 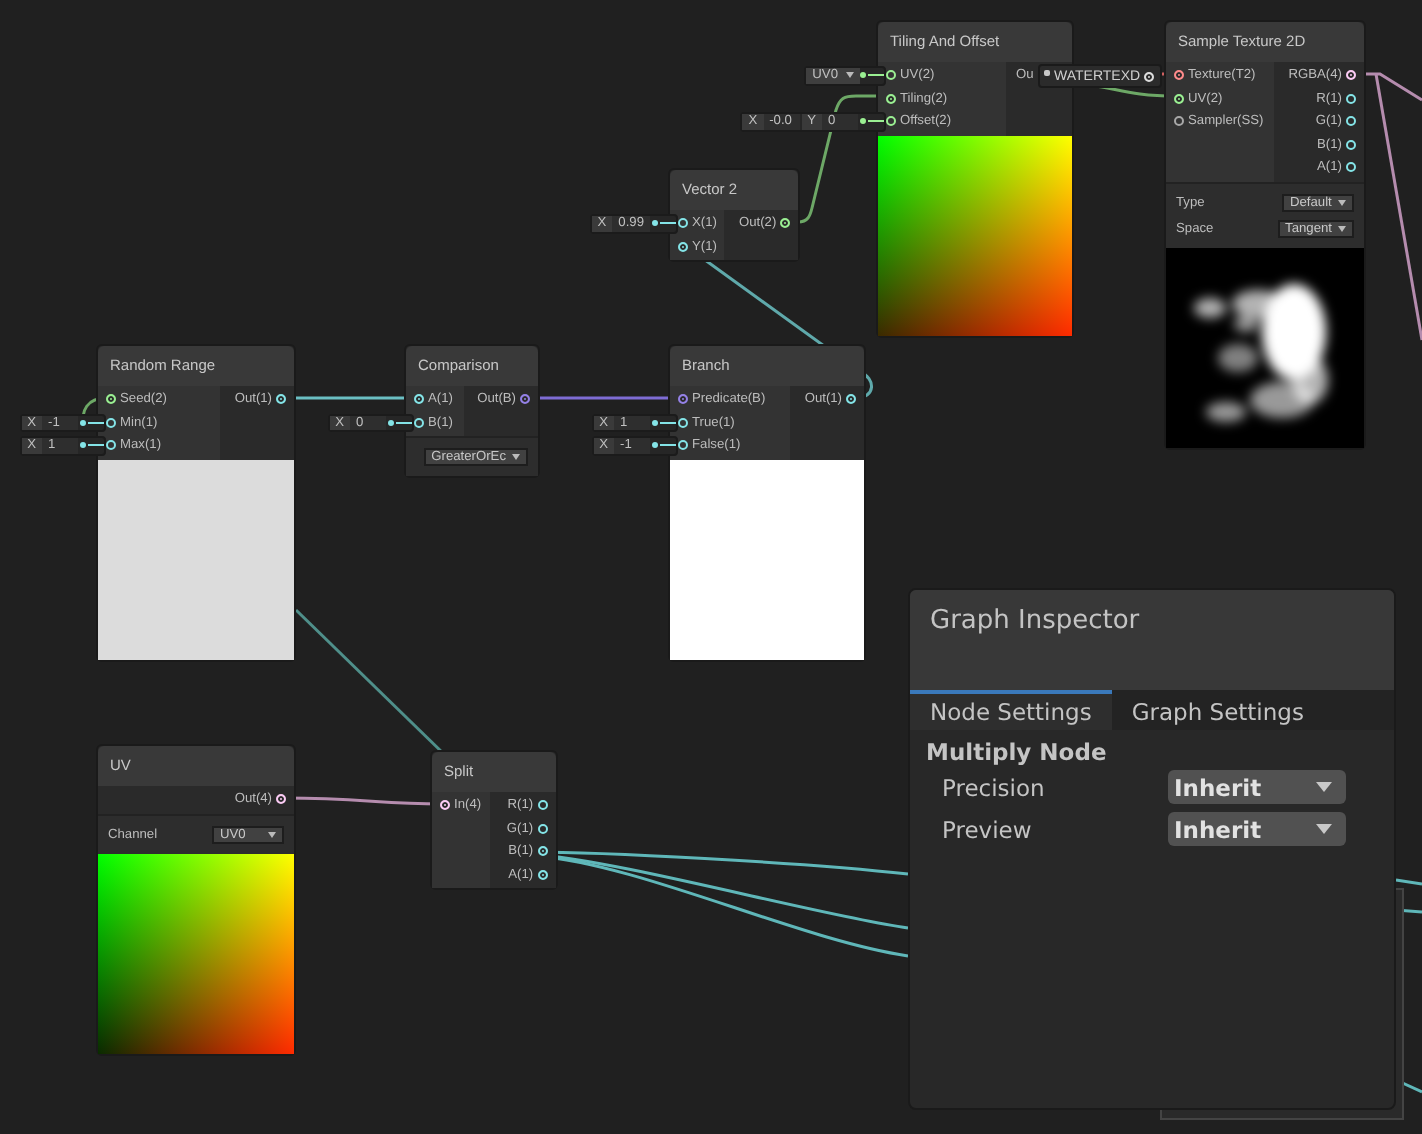 What do you see at coordinates (1152, 640) in the screenshot?
I see `panel-title: Graph Inspector` at bounding box center [1152, 640].